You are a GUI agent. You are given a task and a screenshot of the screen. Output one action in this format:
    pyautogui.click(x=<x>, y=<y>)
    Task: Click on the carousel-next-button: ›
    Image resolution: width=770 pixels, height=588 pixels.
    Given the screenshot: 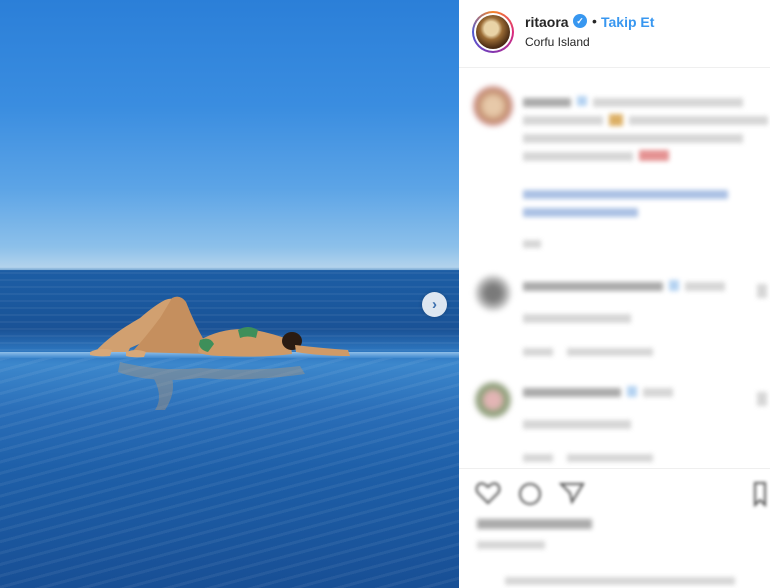 What is the action you would take?
    pyautogui.click(x=434, y=304)
    